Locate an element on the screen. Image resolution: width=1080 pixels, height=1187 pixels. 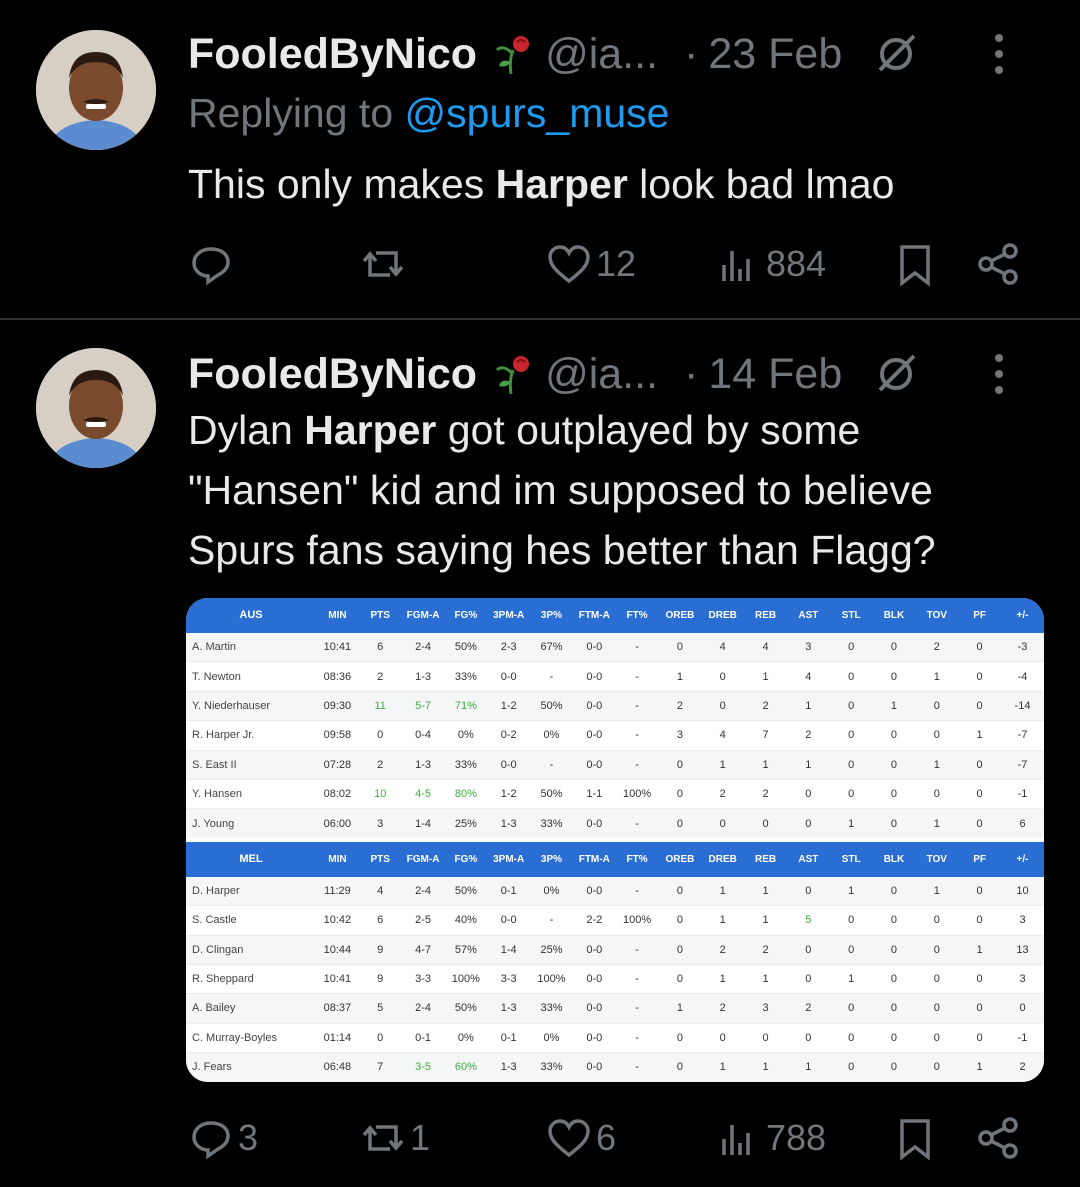
stat-cell: 40% is located at coordinates (466, 920).